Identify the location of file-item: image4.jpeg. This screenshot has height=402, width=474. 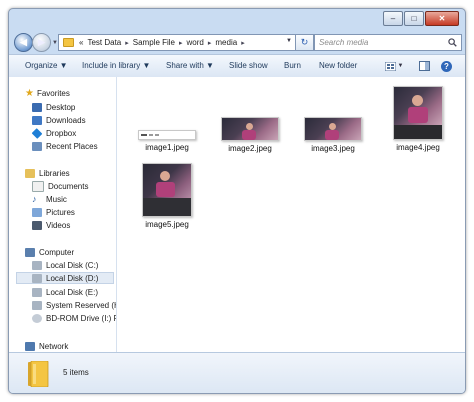
(418, 119).